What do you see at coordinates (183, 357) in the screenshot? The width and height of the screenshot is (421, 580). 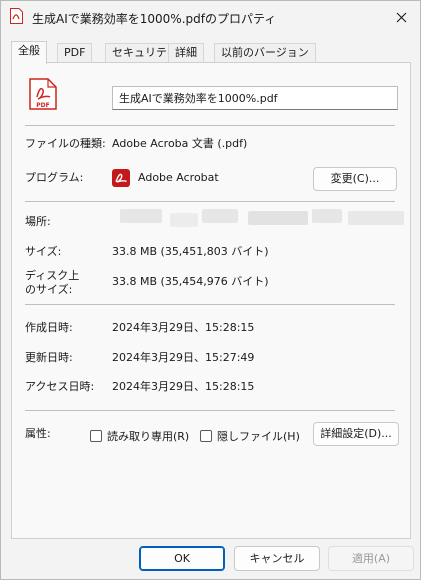 I see `modified-value: 2024年3月29日、15:27:49` at bounding box center [183, 357].